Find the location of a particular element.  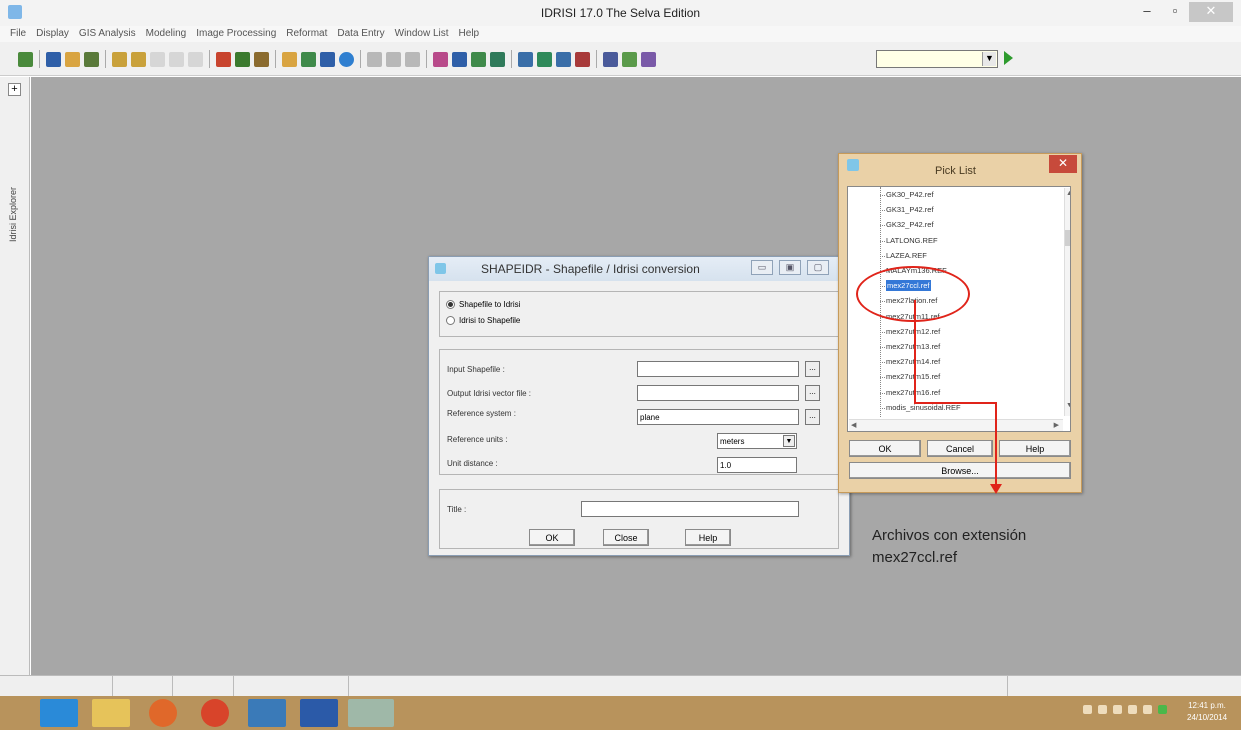

distance-icon is located at coordinates (346, 59).